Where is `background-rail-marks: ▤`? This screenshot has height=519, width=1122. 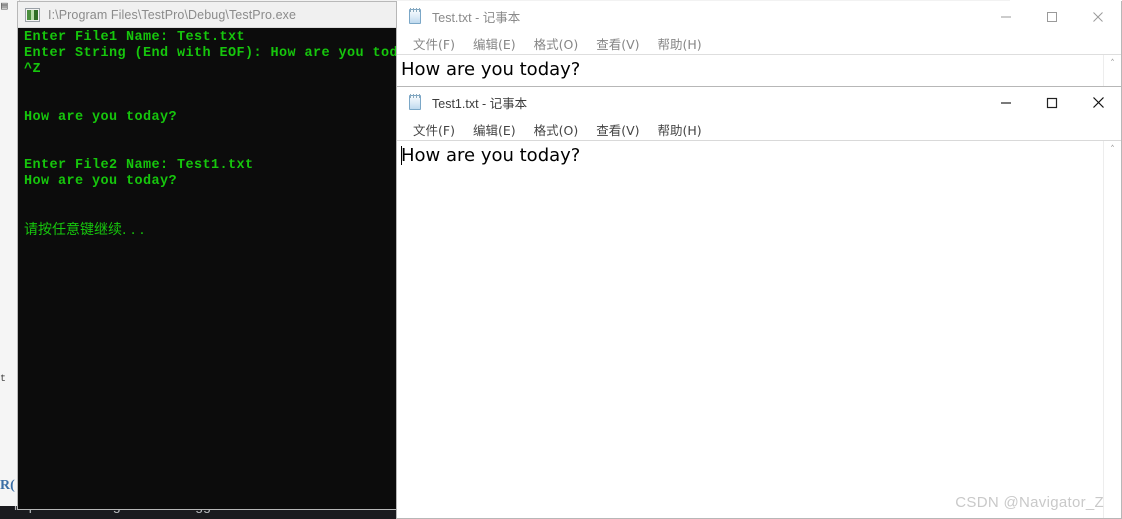
background-rail-marks: ▤ is located at coordinates (4, 7).